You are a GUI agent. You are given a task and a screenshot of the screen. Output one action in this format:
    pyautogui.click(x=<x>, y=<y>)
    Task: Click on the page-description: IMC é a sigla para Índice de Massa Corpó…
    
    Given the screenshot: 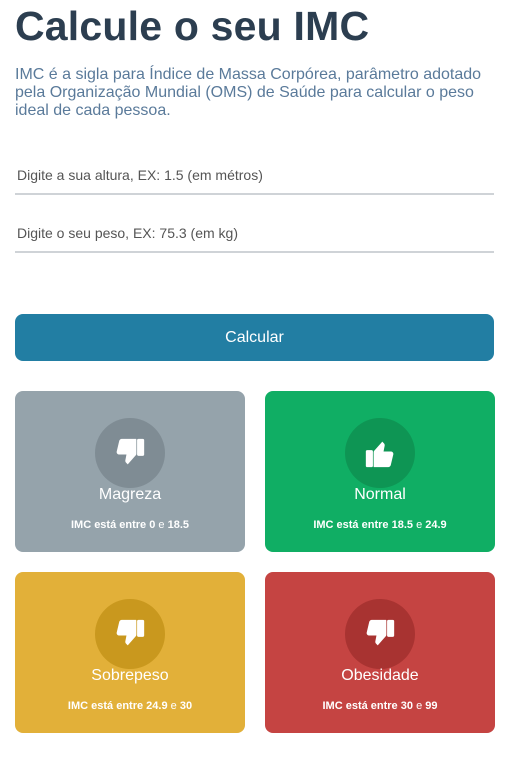 What is the action you would take?
    pyautogui.click(x=248, y=92)
    